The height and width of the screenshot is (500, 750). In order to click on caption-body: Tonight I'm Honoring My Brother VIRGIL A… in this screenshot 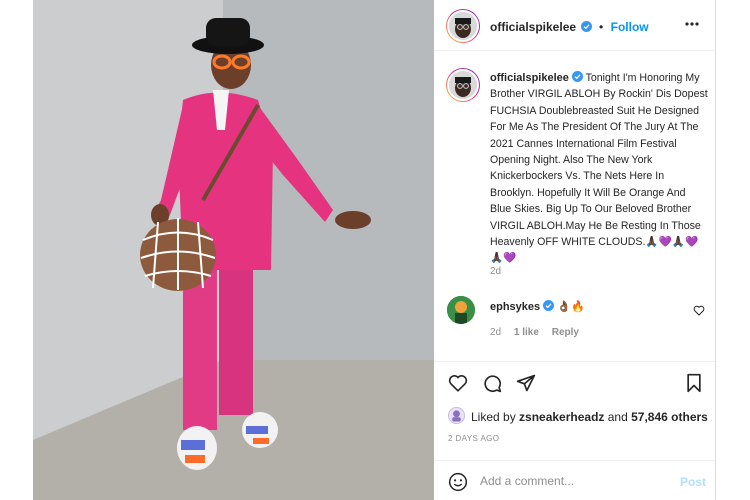, I will do `click(599, 160)`.